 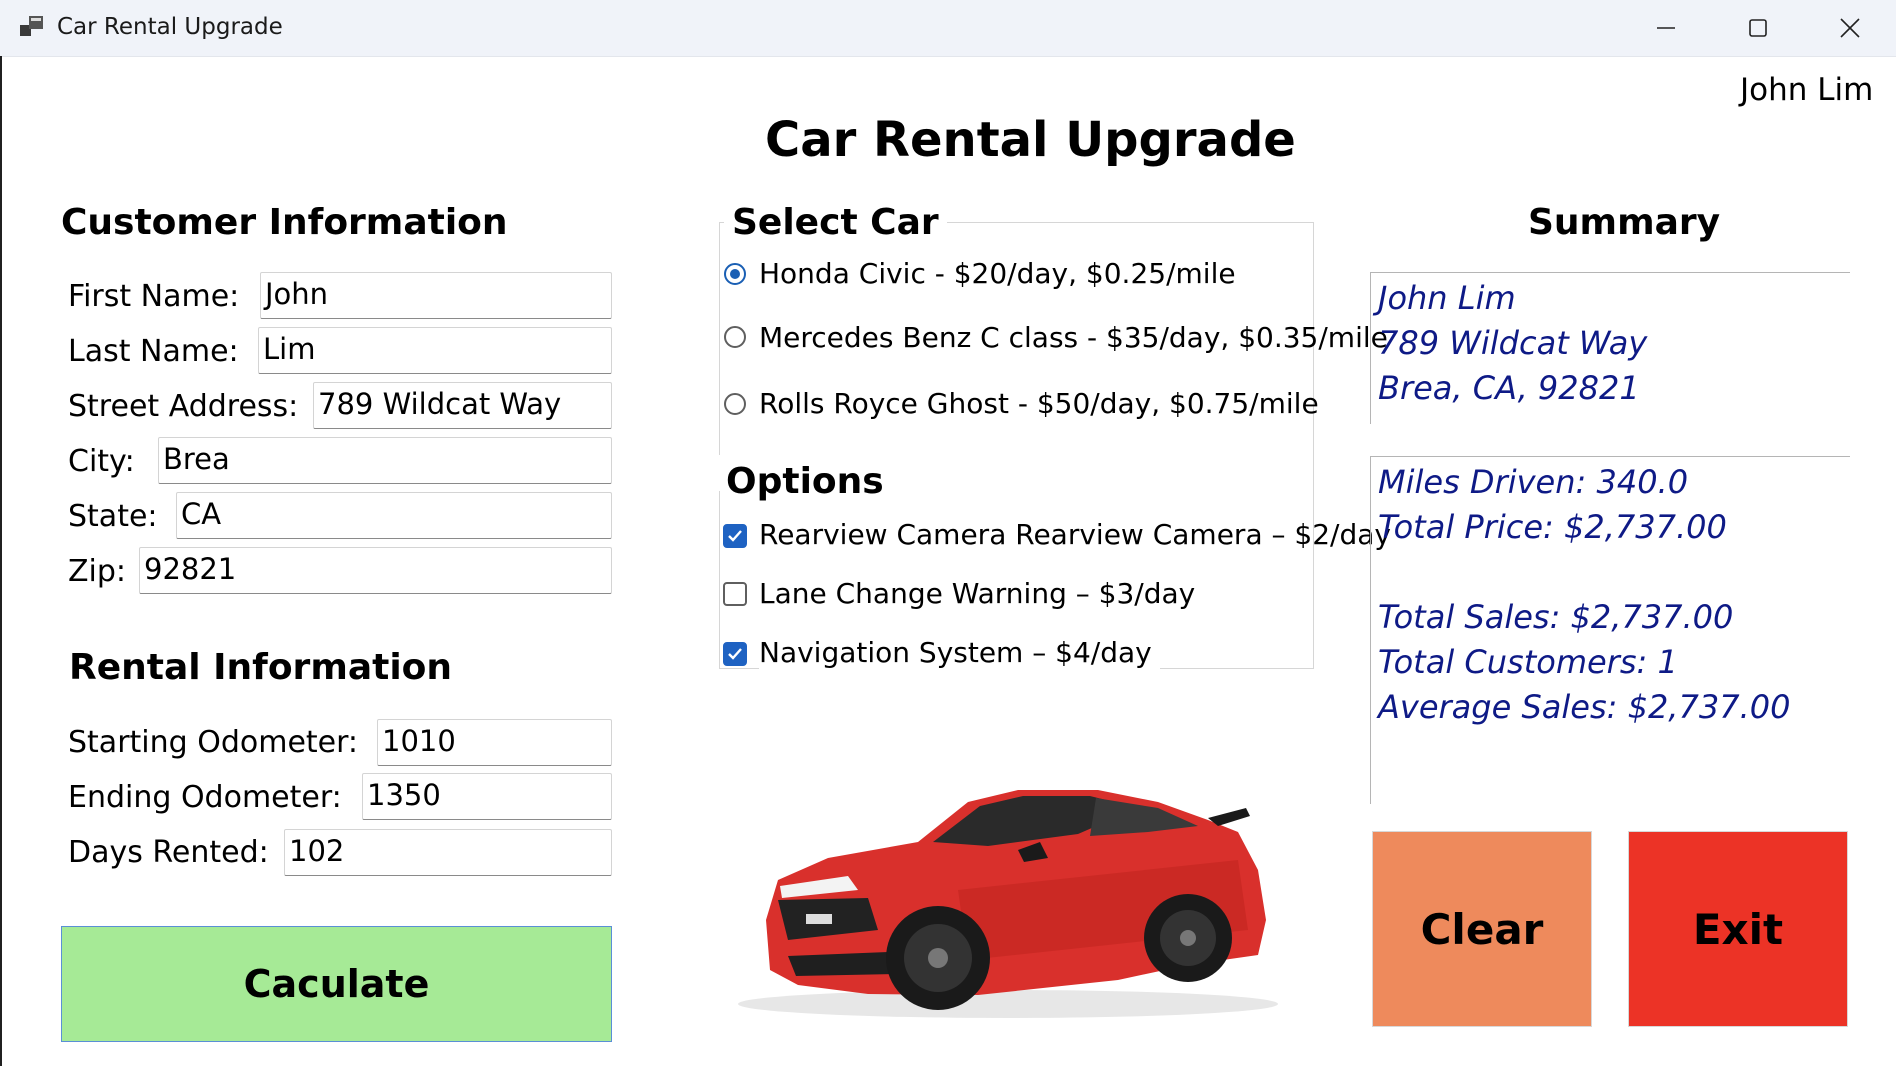 What do you see at coordinates (154, 296) in the screenshot?
I see `first-name-label: First Name:` at bounding box center [154, 296].